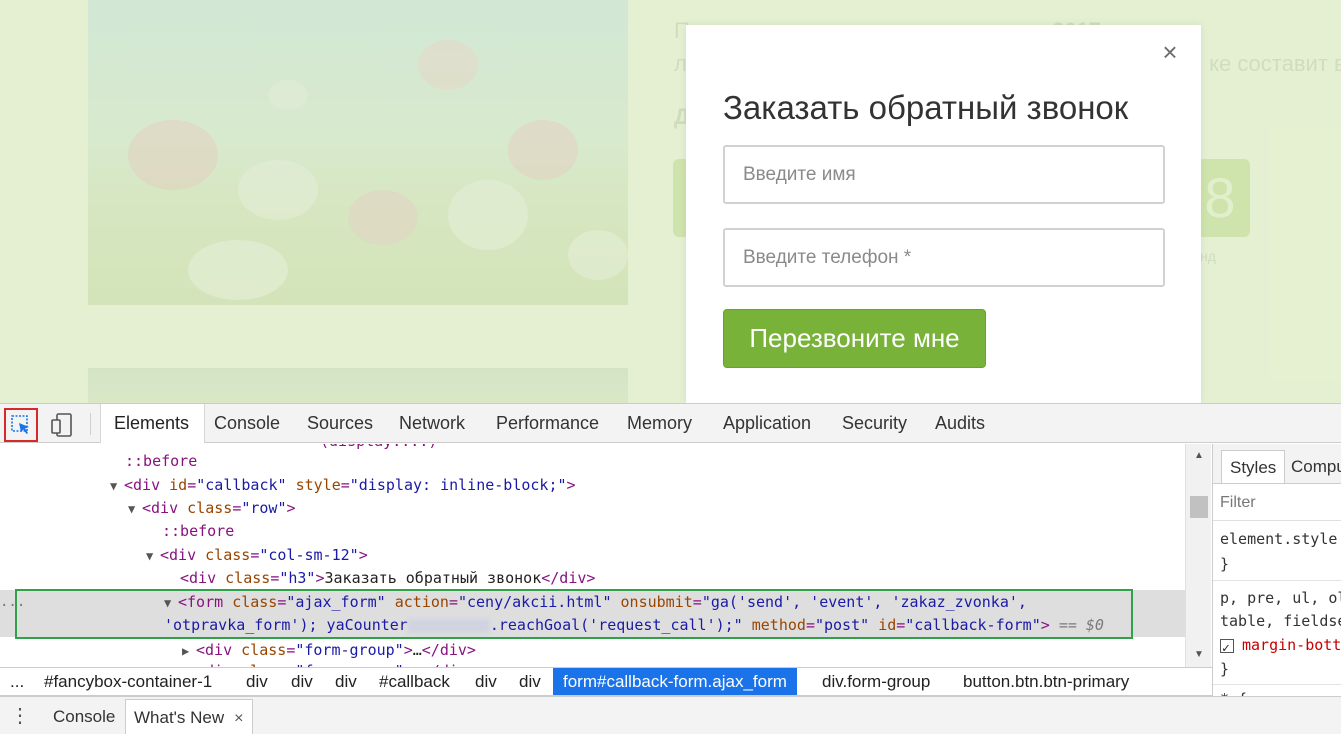 Image resolution: width=1341 pixels, height=734 pixels. I want to click on breadcrumb-item-active: form#callback-form.ajax_form, so click(675, 681).